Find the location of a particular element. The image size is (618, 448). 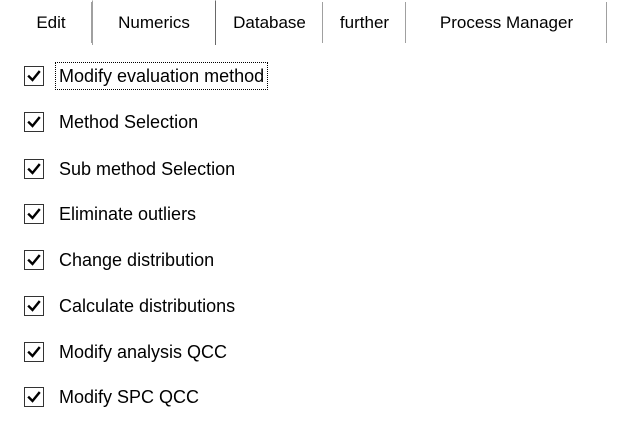

tab-label: Process Manager is located at coordinates (506, 22).